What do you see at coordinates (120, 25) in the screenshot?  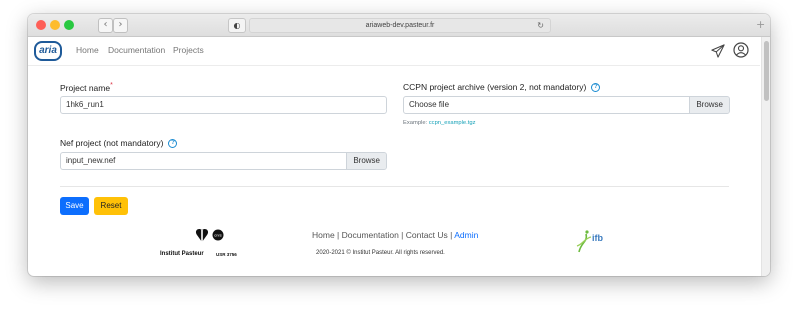 I see `chevron-right-icon: ›` at bounding box center [120, 25].